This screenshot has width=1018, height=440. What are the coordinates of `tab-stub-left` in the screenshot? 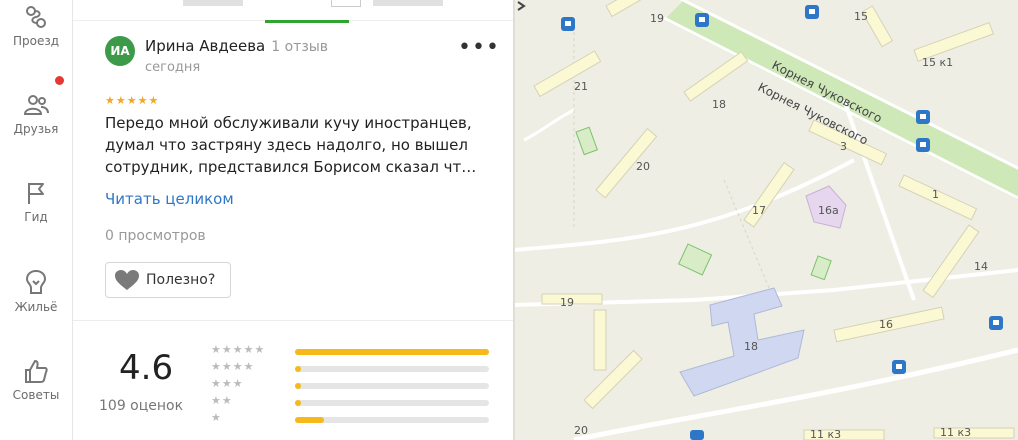 It's located at (213, 3).